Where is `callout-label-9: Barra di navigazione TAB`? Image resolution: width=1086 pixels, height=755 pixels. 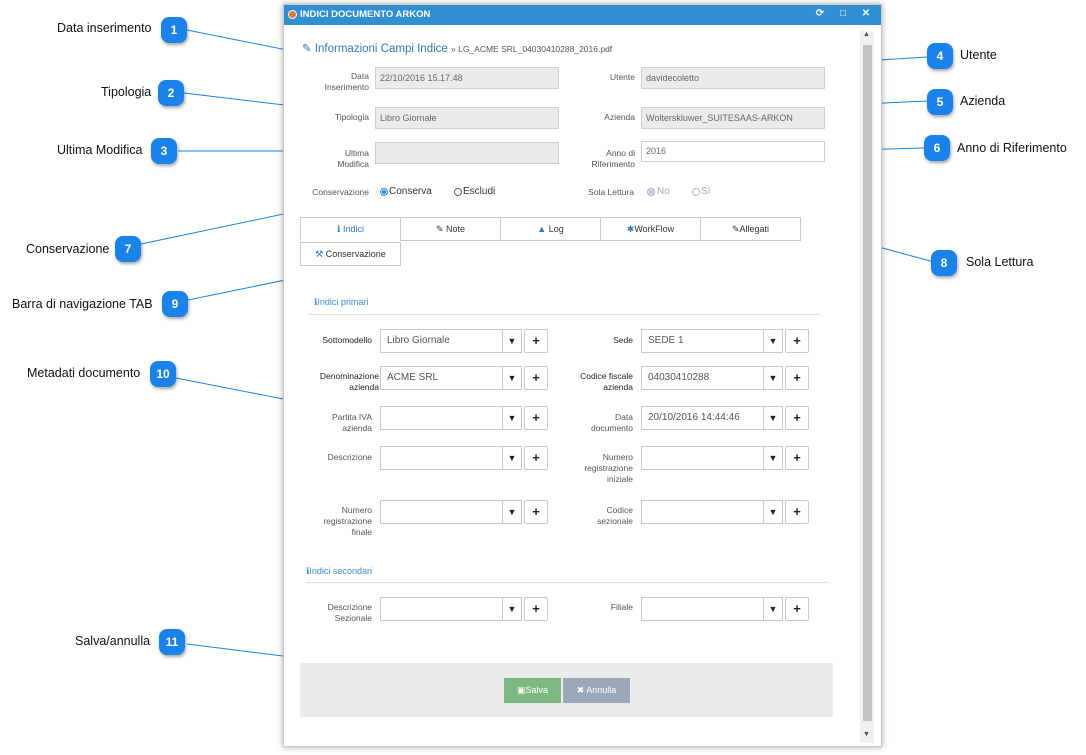 callout-label-9: Barra di navigazione TAB is located at coordinates (82, 304).